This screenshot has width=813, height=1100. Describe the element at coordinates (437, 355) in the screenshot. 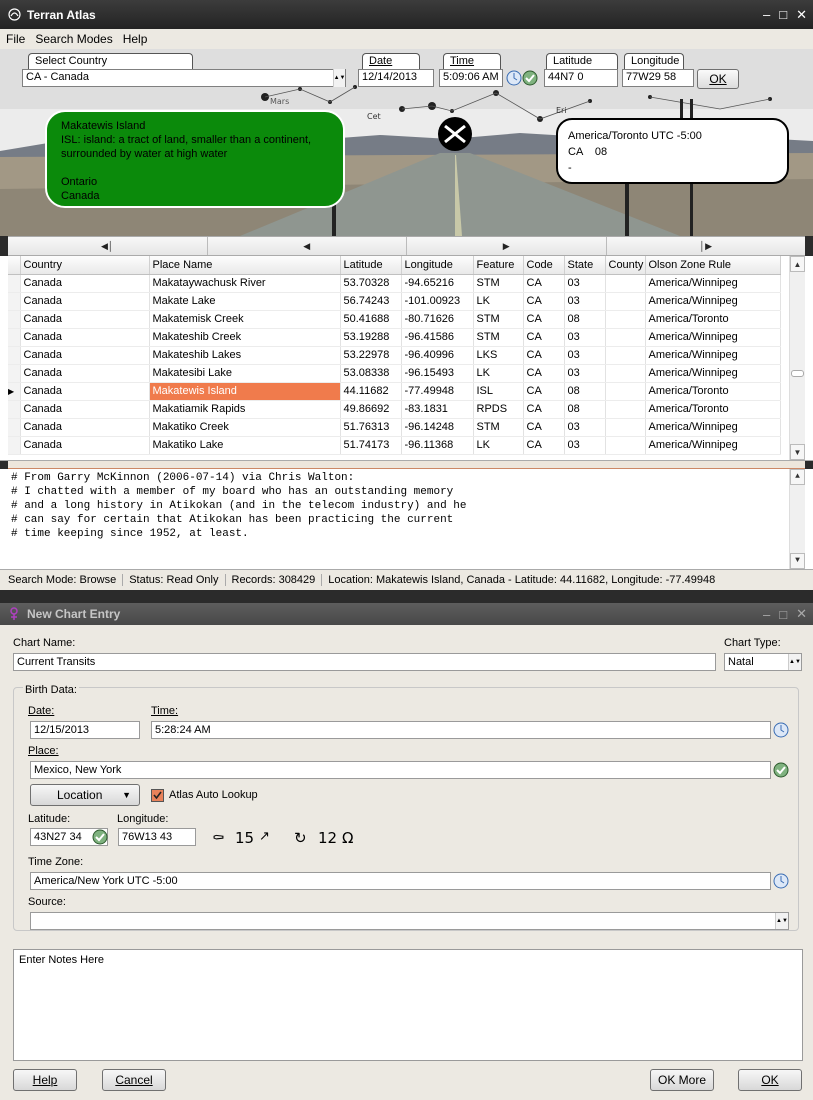

I see `cell-longitude: -96.40996` at that location.